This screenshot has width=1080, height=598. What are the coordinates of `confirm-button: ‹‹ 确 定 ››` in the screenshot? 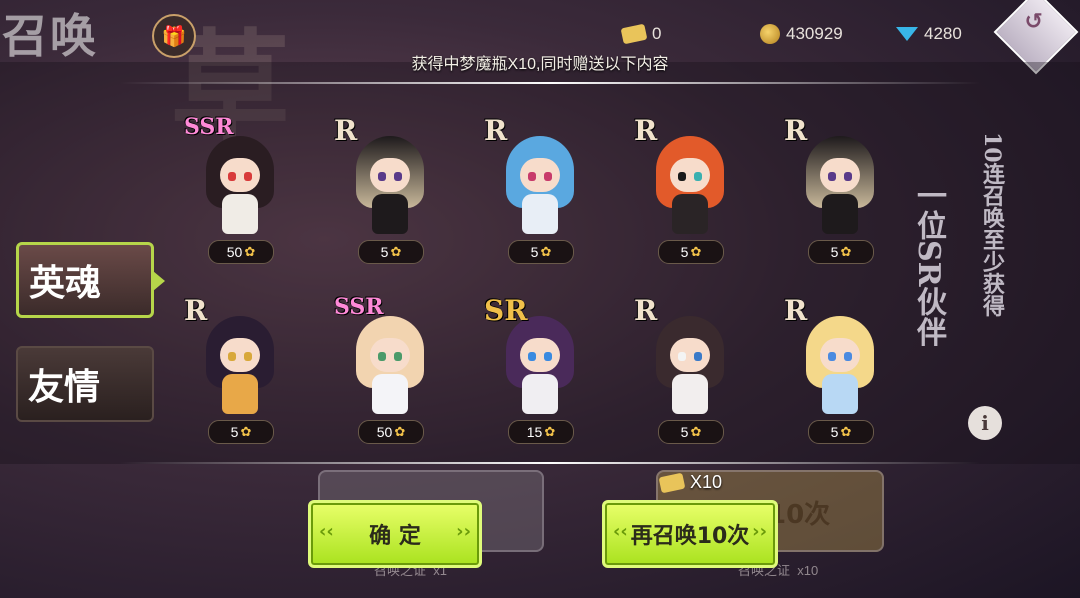 It's located at (395, 534).